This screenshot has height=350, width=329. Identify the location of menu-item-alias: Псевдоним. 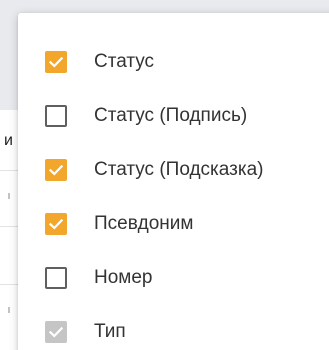
(173, 224).